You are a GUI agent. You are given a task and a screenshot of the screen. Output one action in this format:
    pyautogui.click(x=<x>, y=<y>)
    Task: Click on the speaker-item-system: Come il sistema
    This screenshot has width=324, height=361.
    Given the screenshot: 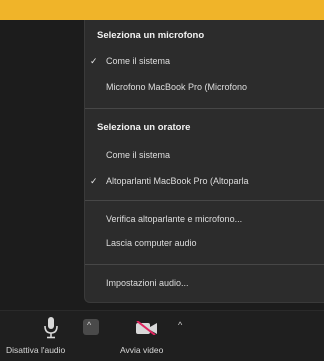 What is the action you would take?
    pyautogui.click(x=204, y=156)
    